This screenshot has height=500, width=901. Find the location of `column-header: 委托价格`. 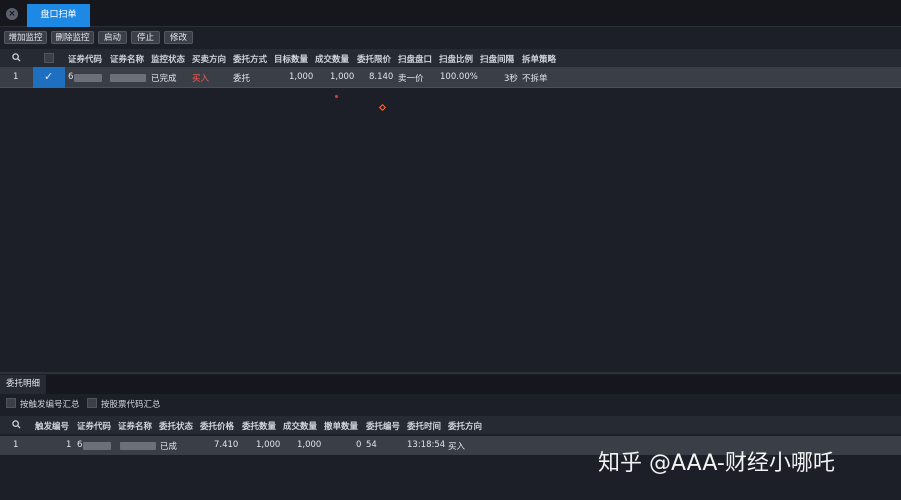

column-header: 委托价格 is located at coordinates (217, 426).